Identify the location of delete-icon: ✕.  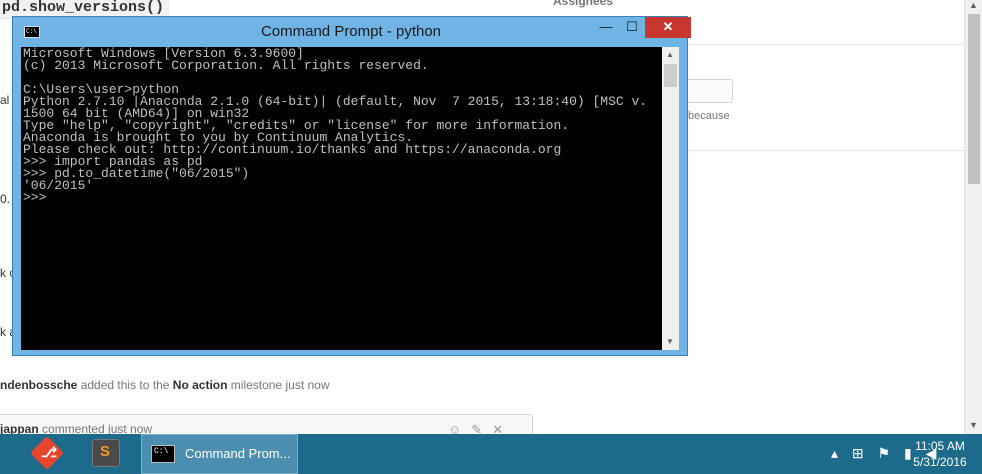
(502, 428).